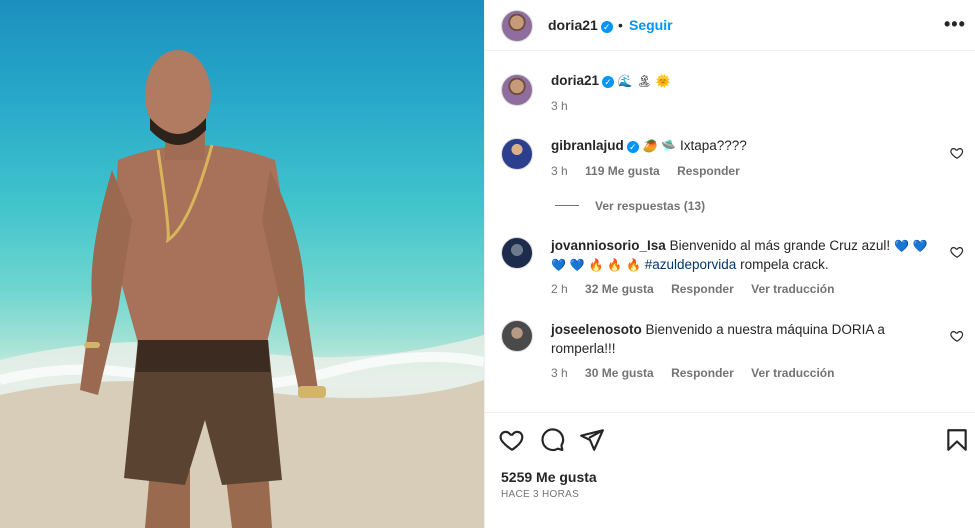  What do you see at coordinates (651, 25) in the screenshot?
I see `follow-button: Seguir` at bounding box center [651, 25].